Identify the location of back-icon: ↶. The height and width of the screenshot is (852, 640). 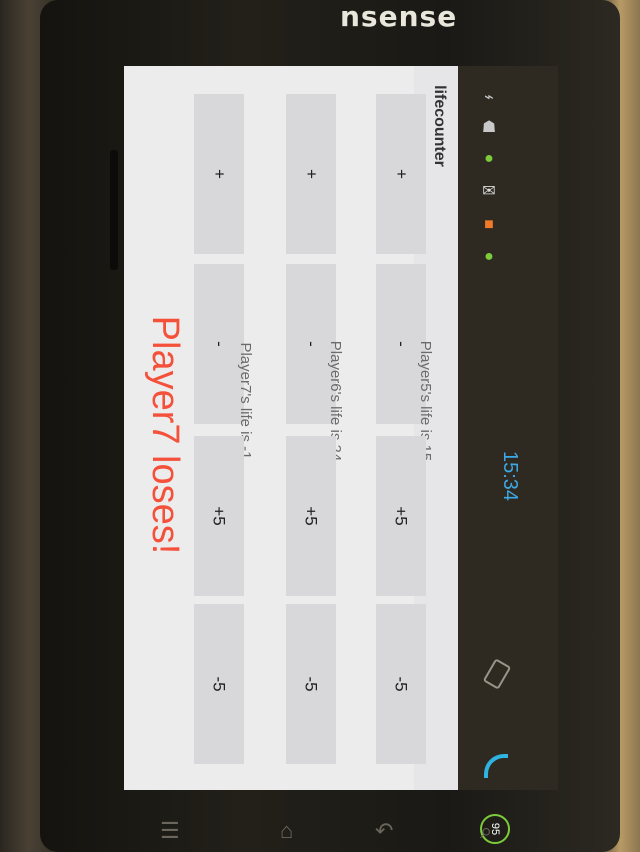
(384, 831).